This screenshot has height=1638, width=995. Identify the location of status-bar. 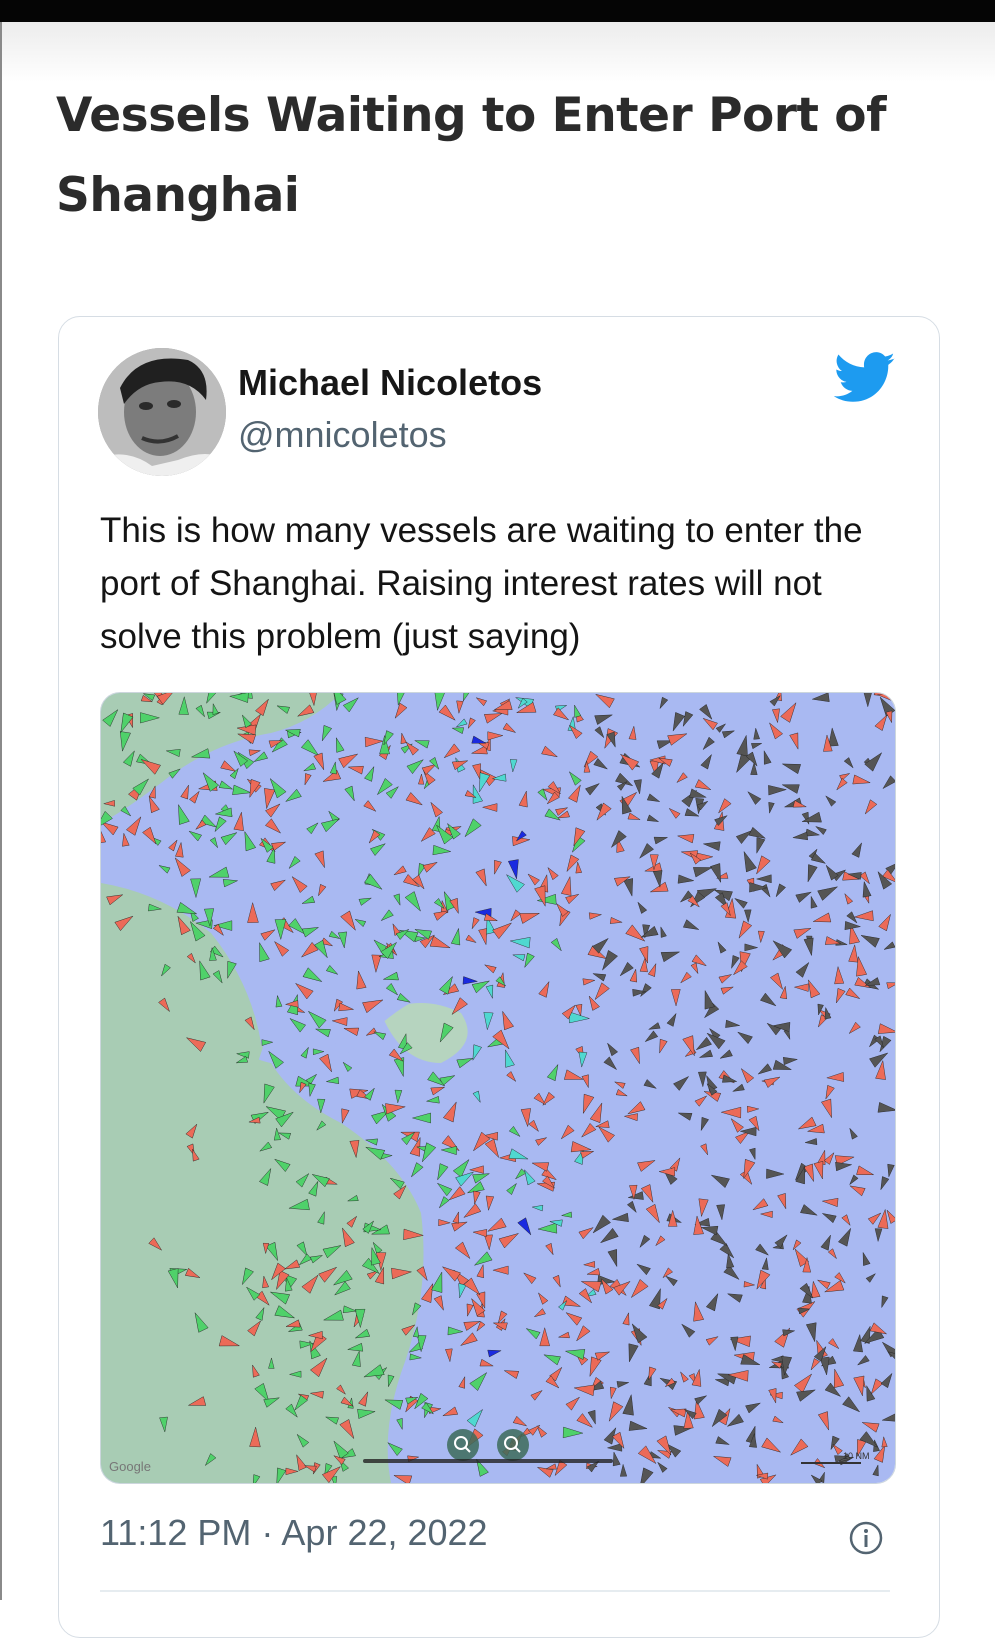
(497, 11).